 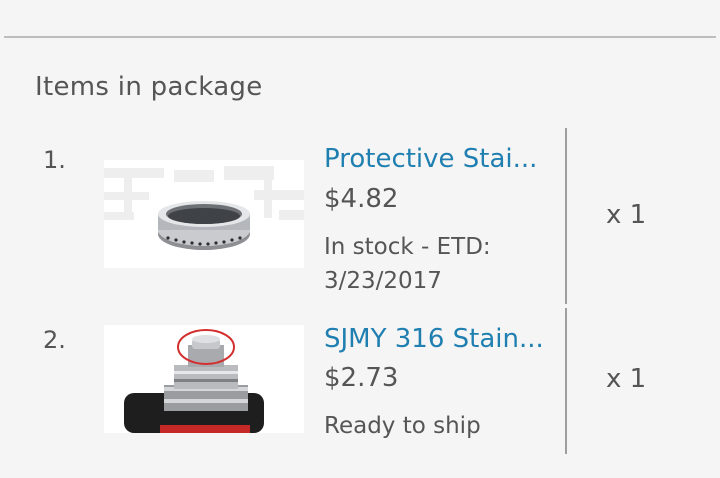 I want to click on atomizer-product-image, so click(x=204, y=379).